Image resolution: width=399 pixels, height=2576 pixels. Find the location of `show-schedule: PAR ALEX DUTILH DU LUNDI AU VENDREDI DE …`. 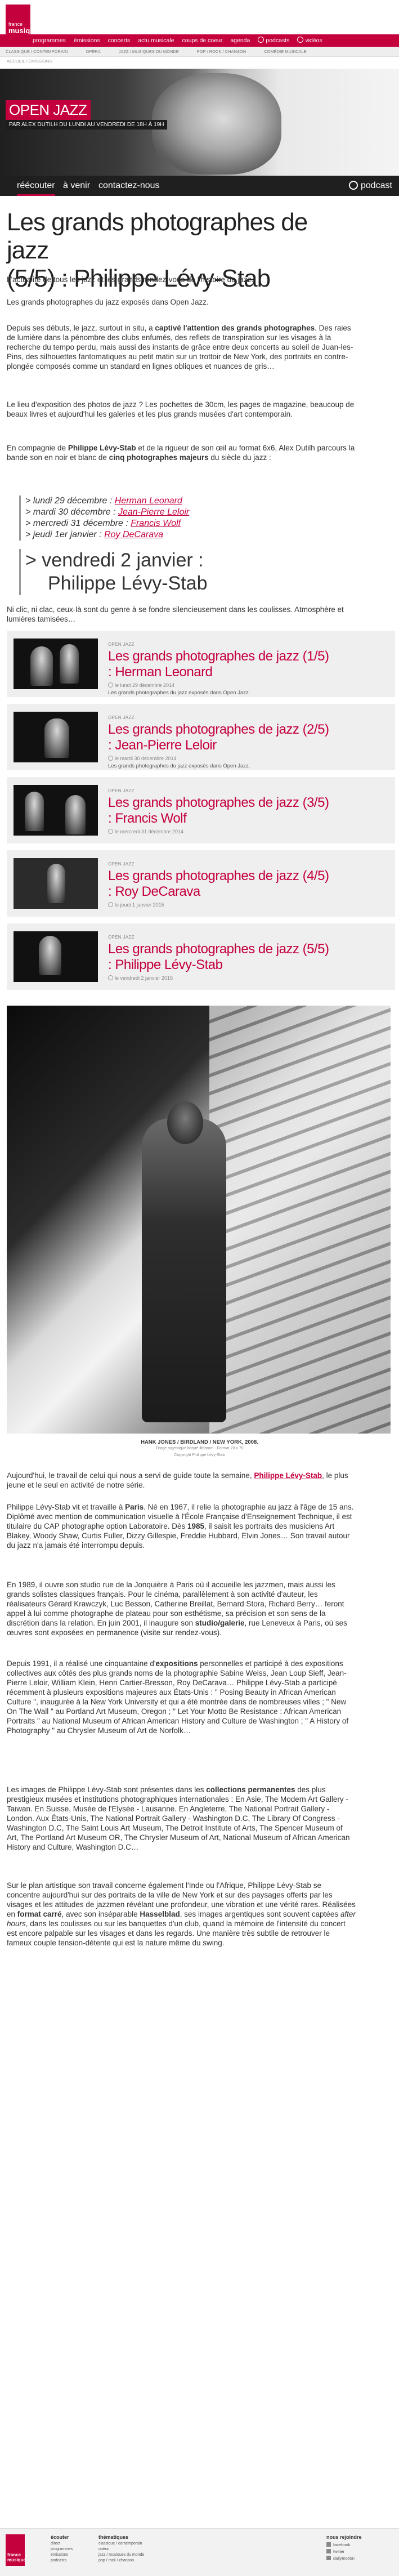

show-schedule: PAR ALEX DUTILH DU LUNDI AU VENDREDI DE … is located at coordinates (87, 125).